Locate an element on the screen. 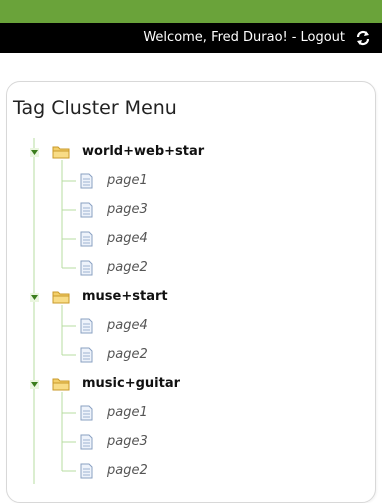 The width and height of the screenshot is (382, 503). cluster-label: music+guitar is located at coordinates (131, 384).